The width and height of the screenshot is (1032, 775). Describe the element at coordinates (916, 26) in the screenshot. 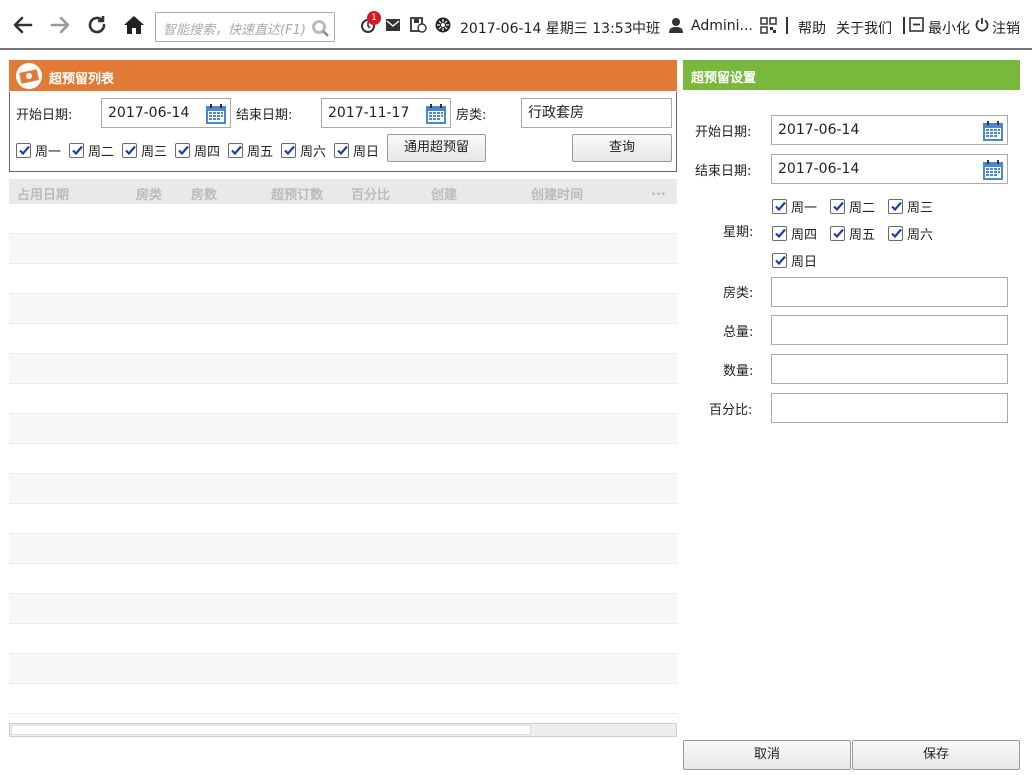

I see `minimize-icon` at that location.